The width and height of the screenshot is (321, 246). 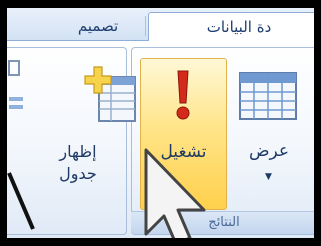 What do you see at coordinates (231, 27) in the screenshot?
I see `tab-database-tools: دة البيانات` at bounding box center [231, 27].